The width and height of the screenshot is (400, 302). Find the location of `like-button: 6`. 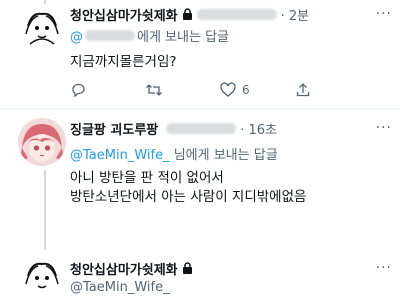

like-button: 6 is located at coordinates (257, 90).